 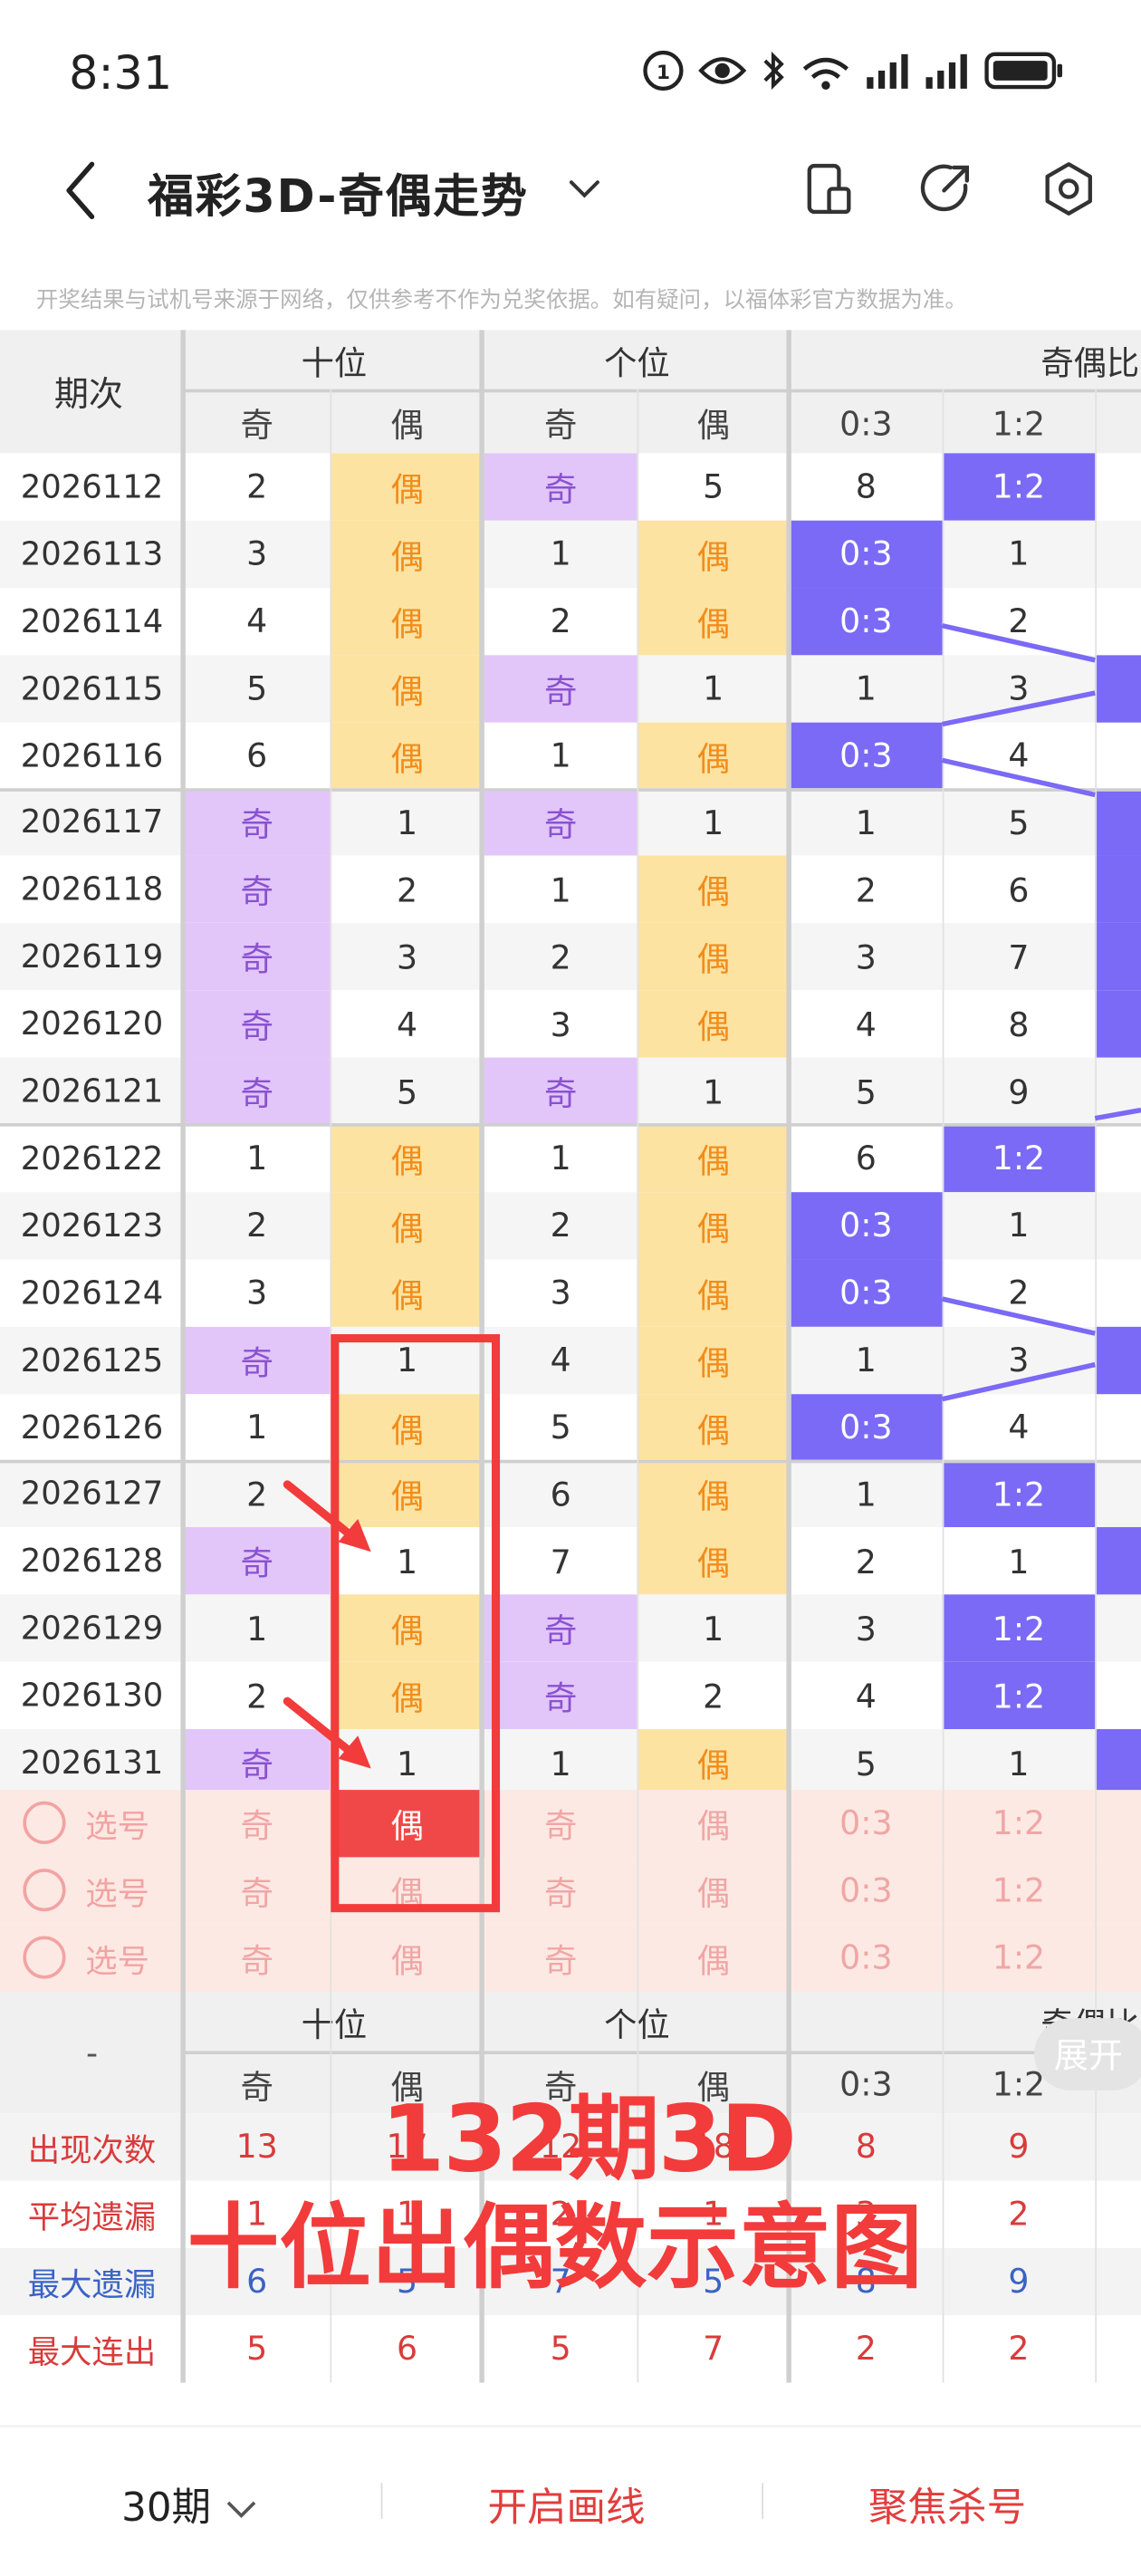 I want to click on chevron-down-icon, so click(x=584, y=189).